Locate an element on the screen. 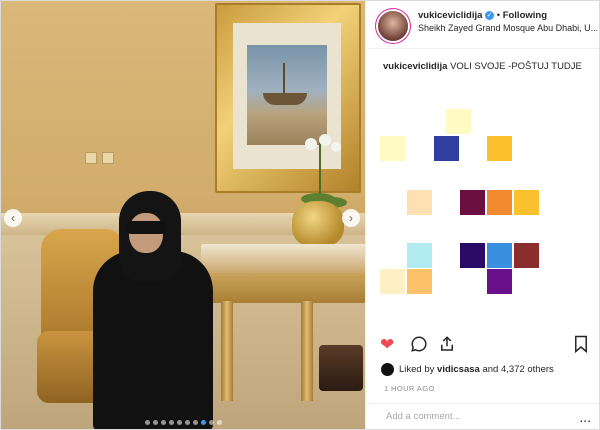 Image resolution: width=600 pixels, height=430 pixels. golden-vase is located at coordinates (318, 224).